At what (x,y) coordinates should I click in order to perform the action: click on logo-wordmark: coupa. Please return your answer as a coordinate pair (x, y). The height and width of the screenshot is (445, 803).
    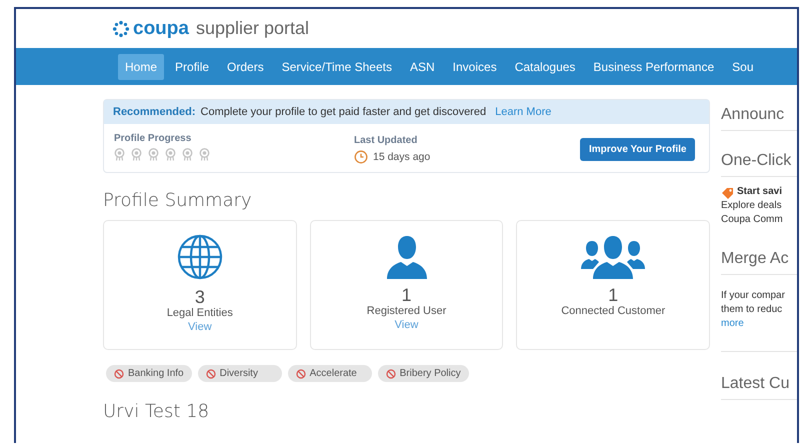
    Looking at the image, I should click on (161, 29).